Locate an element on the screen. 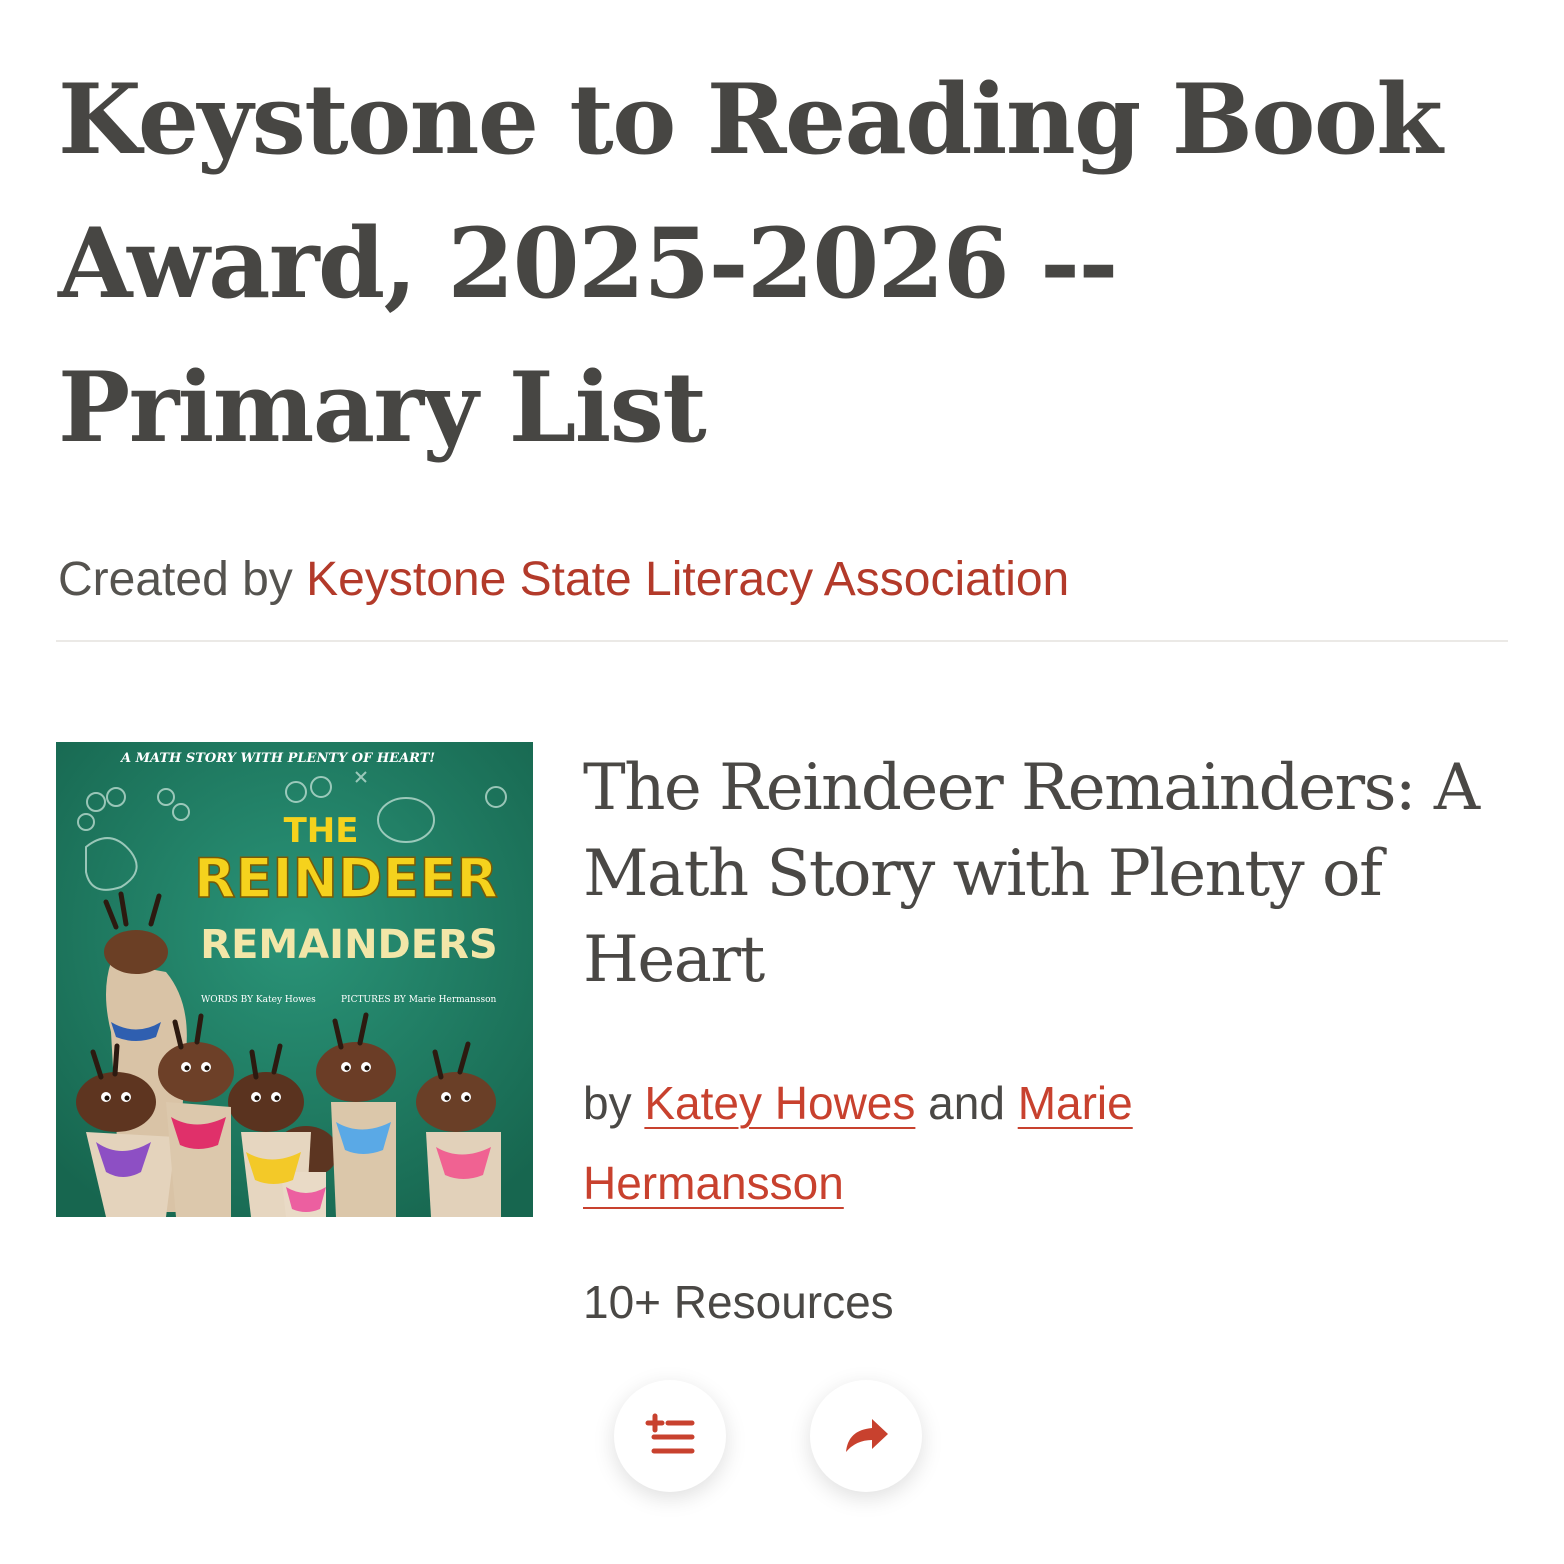 The height and width of the screenshot is (1564, 1564). cover-title-line2: REINDEER is located at coordinates (346, 878).